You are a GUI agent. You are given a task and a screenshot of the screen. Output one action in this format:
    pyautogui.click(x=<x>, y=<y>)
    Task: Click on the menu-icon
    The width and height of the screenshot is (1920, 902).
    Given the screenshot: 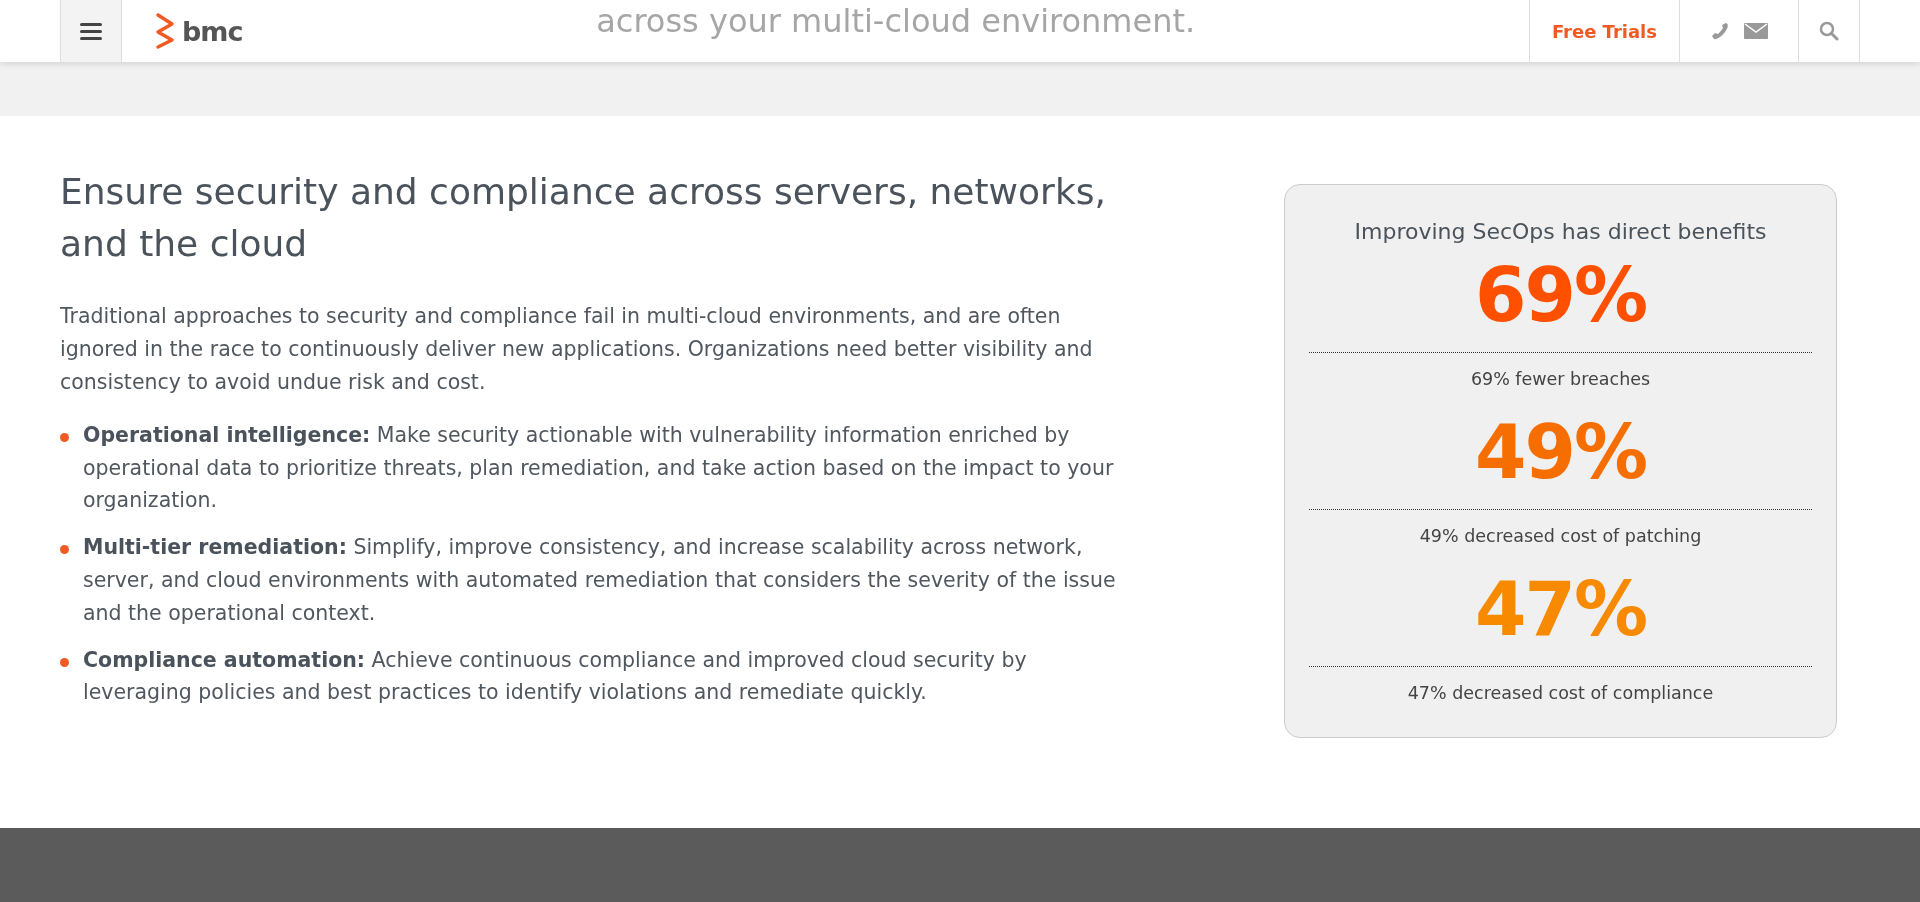 What is the action you would take?
    pyautogui.click(x=91, y=31)
    